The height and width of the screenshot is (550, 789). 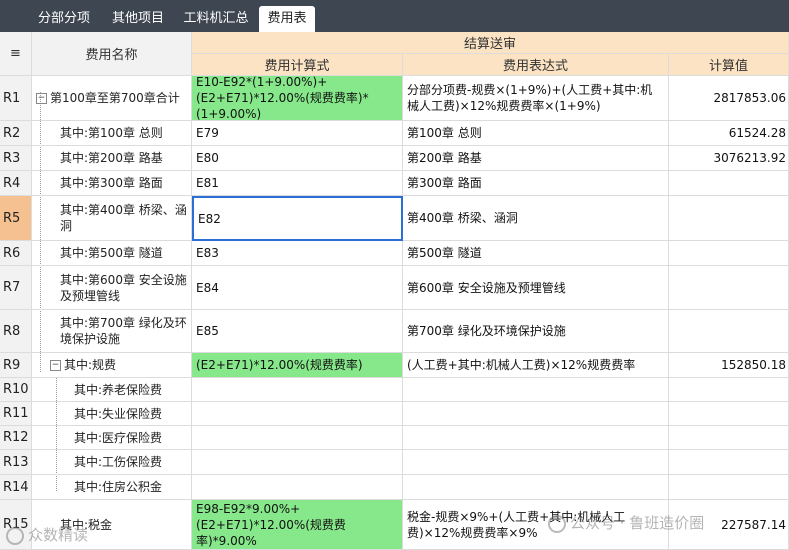 What do you see at coordinates (536, 253) in the screenshot?
I see `expression-cell: 第500章 隧道` at bounding box center [536, 253].